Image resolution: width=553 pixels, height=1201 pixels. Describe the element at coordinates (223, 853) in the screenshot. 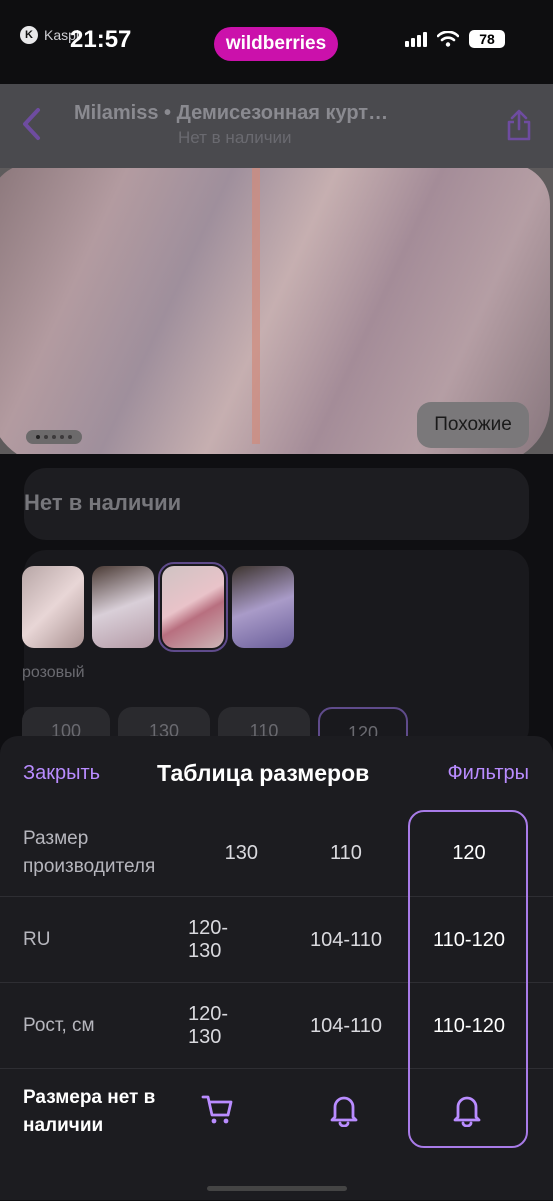

I see `table-cell: 130` at that location.